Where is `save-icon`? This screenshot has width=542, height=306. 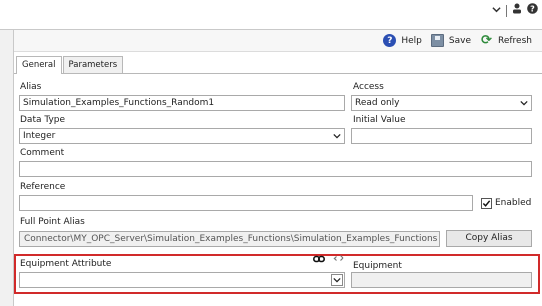 save-icon is located at coordinates (437, 40).